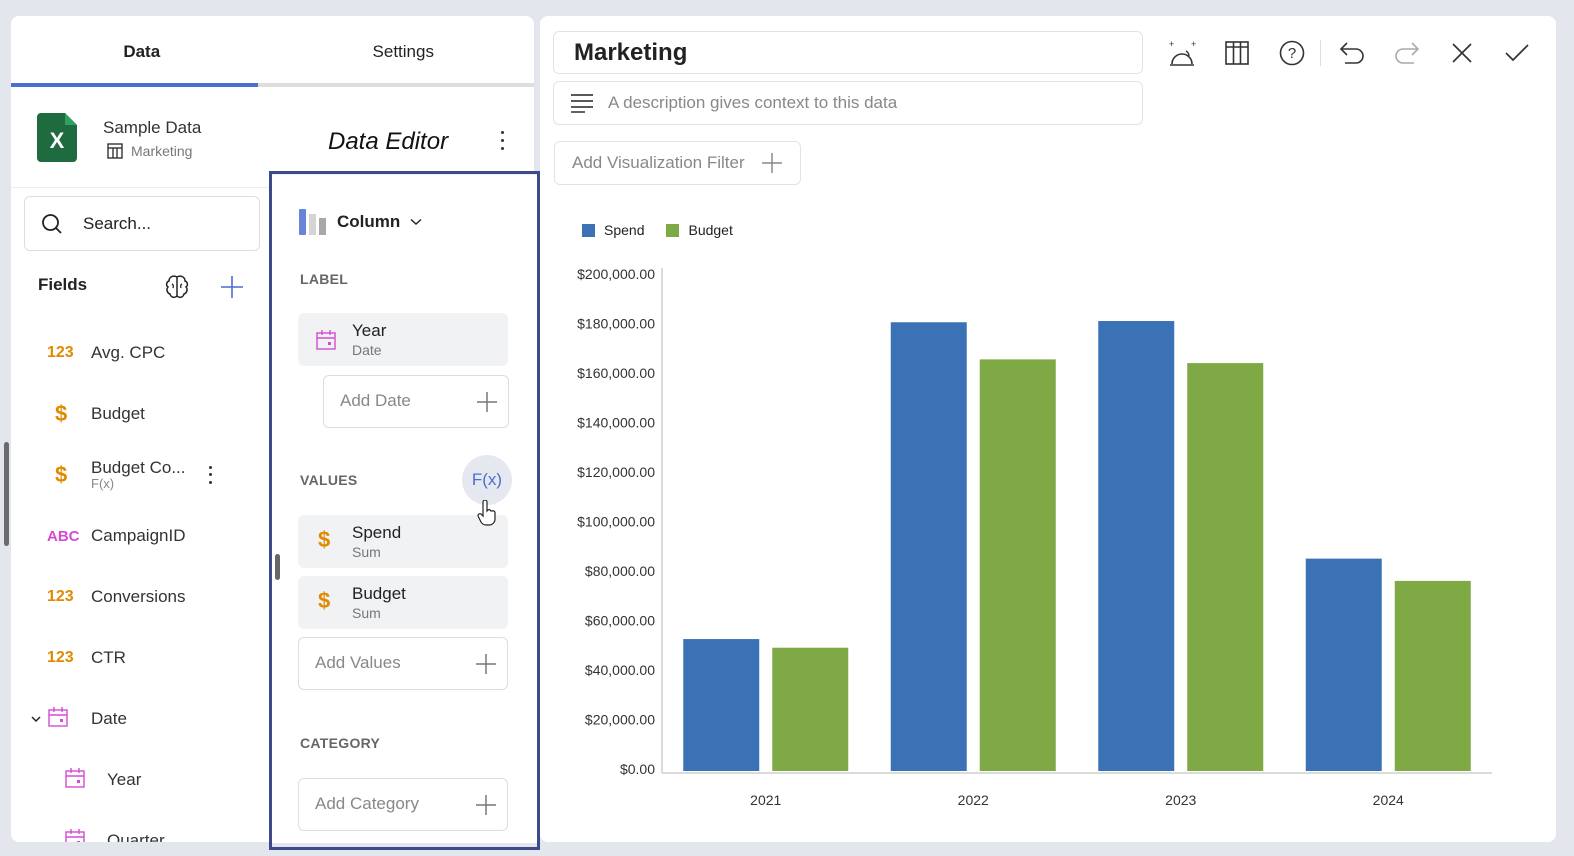 Image resolution: width=1574 pixels, height=856 pixels. I want to click on bar-budget-2021, so click(810, 709).